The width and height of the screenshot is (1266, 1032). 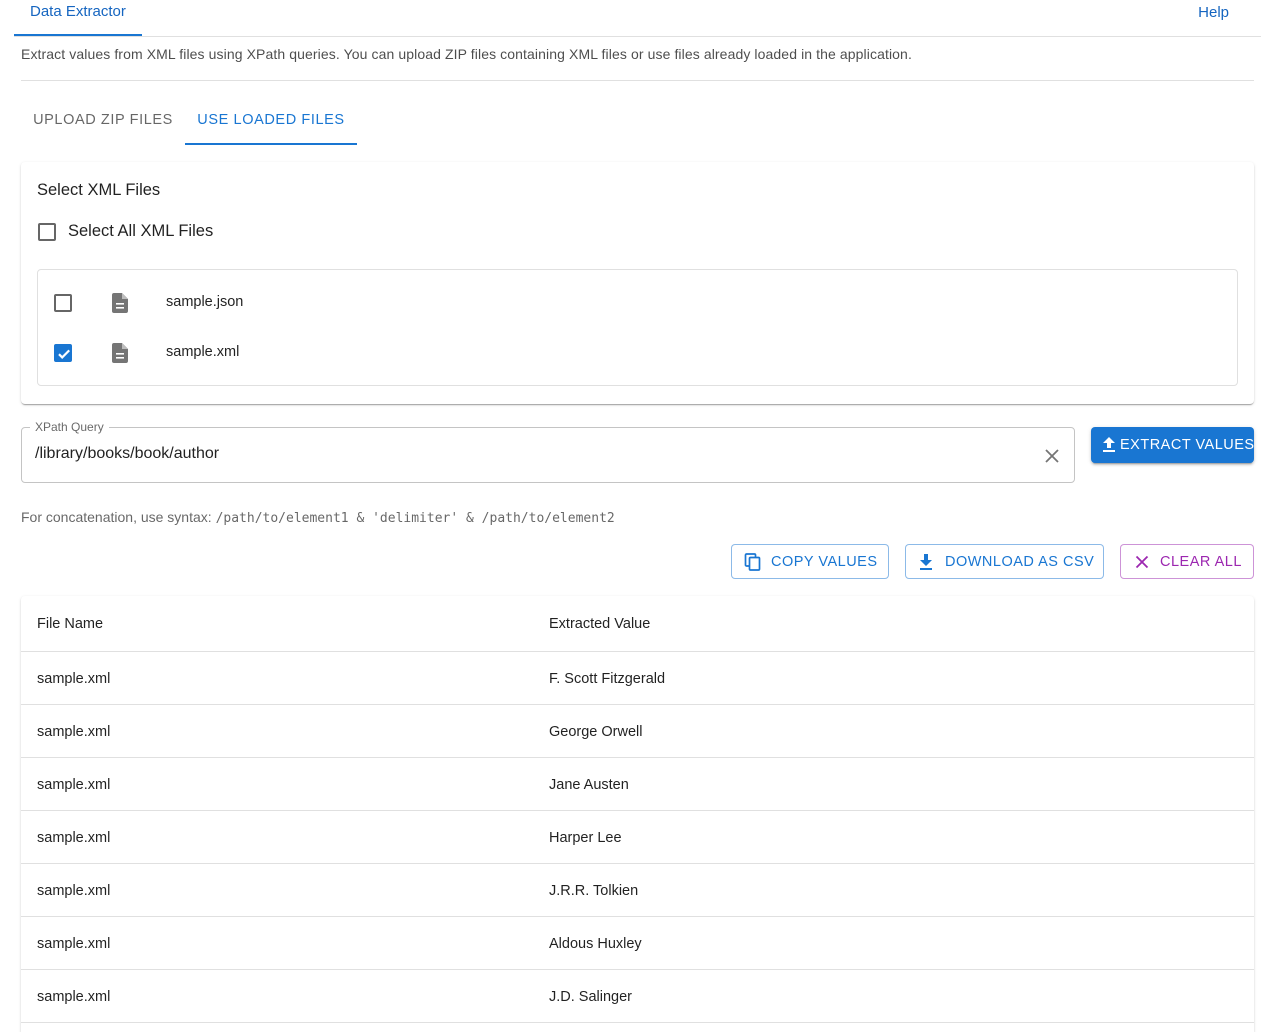 What do you see at coordinates (1187, 445) in the screenshot?
I see `extract-values-label: EXTRACT VALUES` at bounding box center [1187, 445].